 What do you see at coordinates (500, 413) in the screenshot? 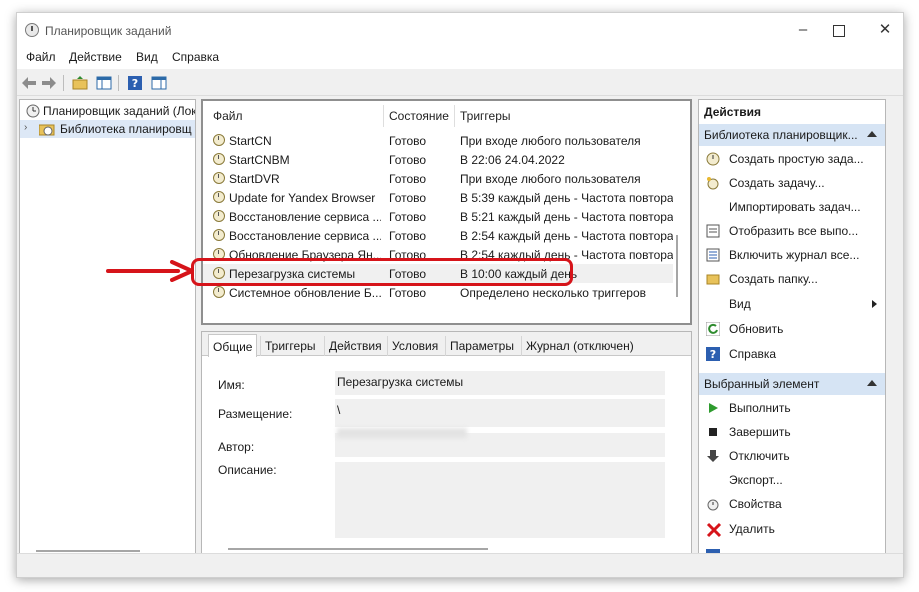
I see `location-field: \` at bounding box center [500, 413].